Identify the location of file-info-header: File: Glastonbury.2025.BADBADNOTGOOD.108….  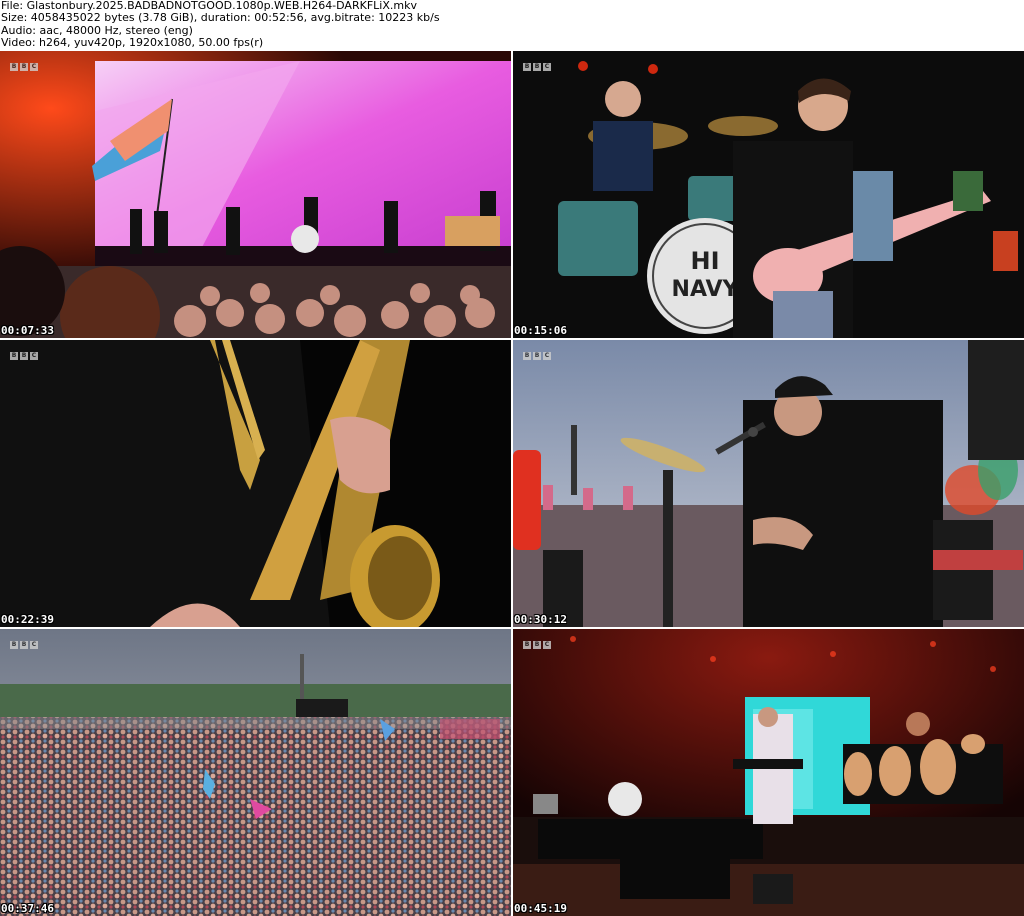
(512, 25).